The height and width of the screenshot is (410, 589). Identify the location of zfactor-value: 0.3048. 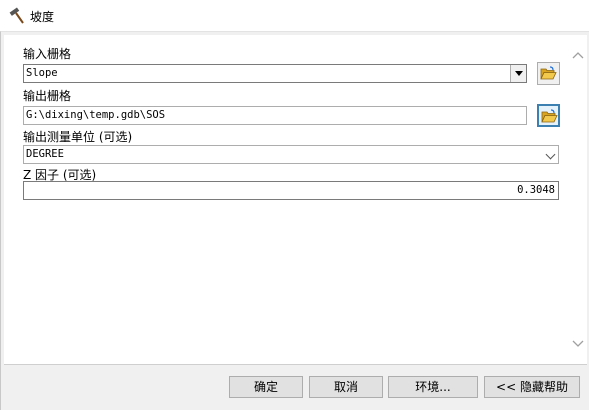
(536, 190).